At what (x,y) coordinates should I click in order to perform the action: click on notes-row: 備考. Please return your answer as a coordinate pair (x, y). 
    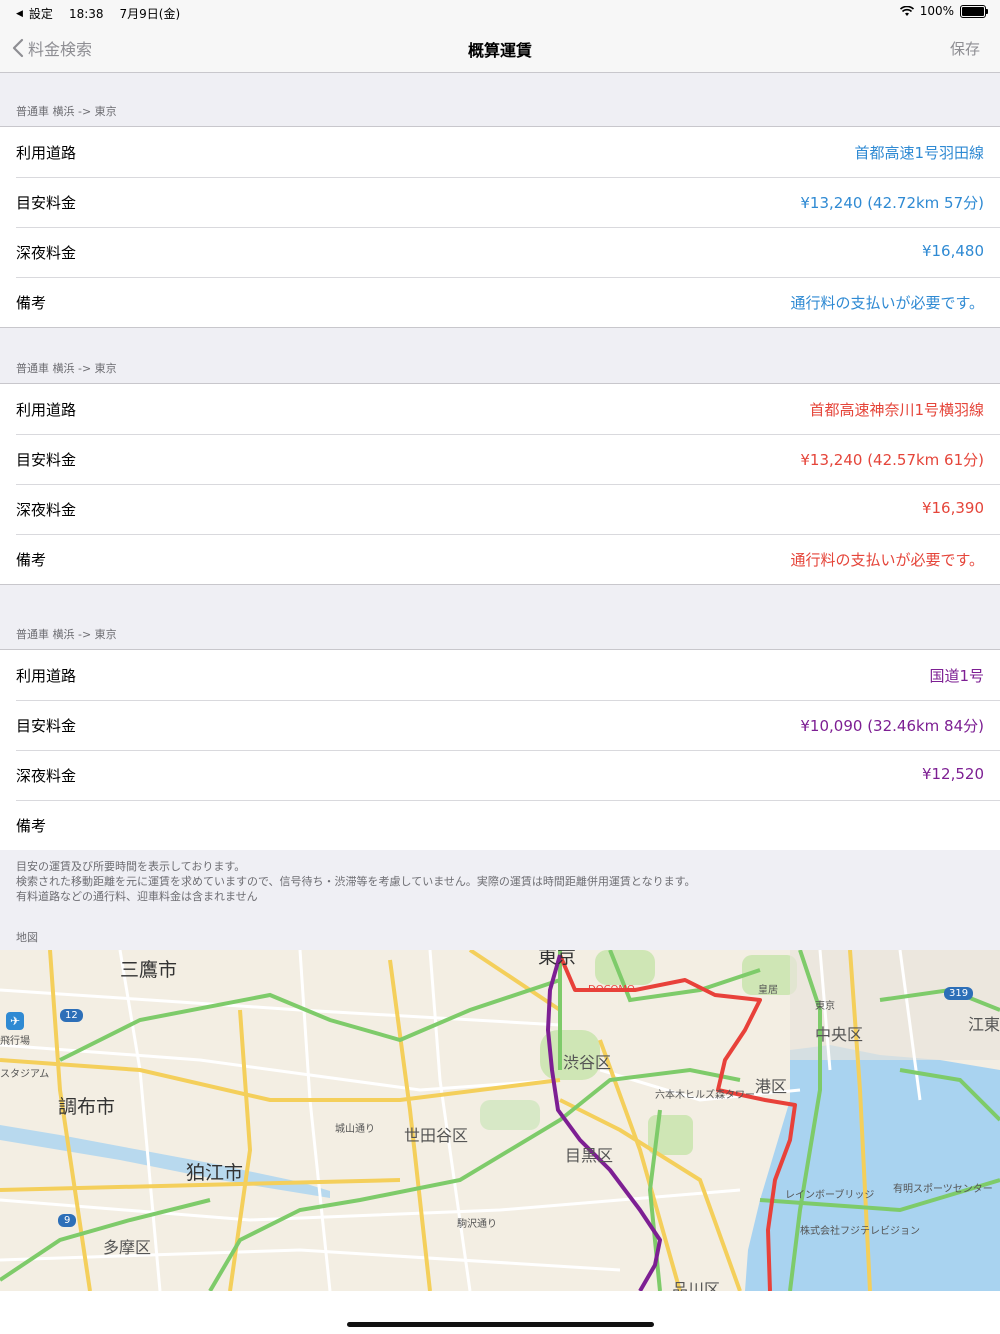
    Looking at the image, I should click on (500, 825).